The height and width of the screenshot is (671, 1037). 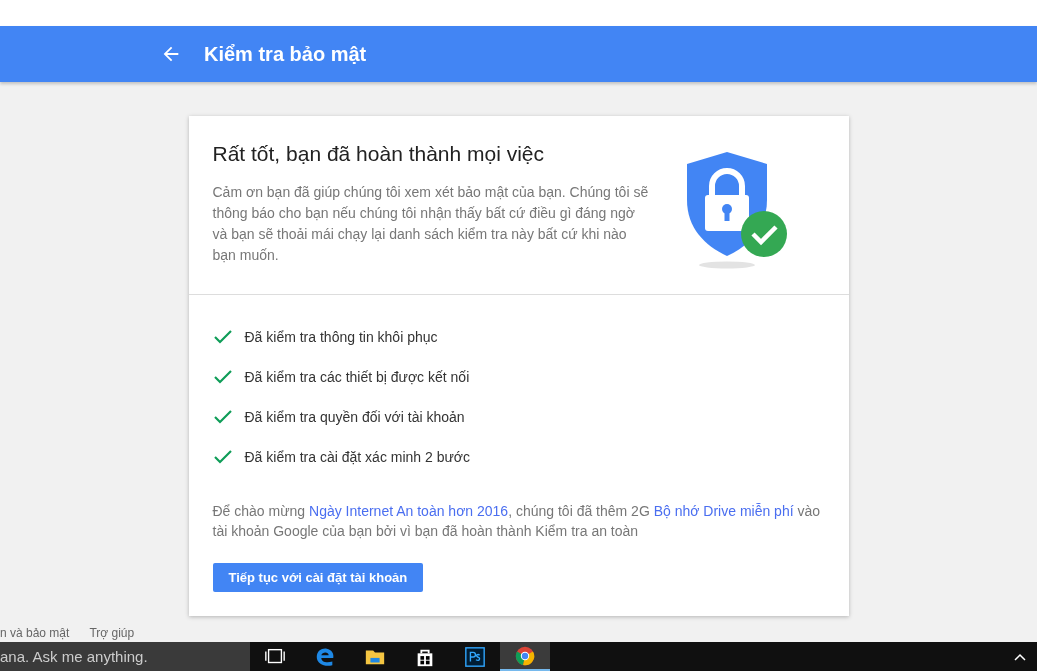 I want to click on check-label: Đã kiểm tra các thiết bị được kết nối, so click(x=357, y=377).